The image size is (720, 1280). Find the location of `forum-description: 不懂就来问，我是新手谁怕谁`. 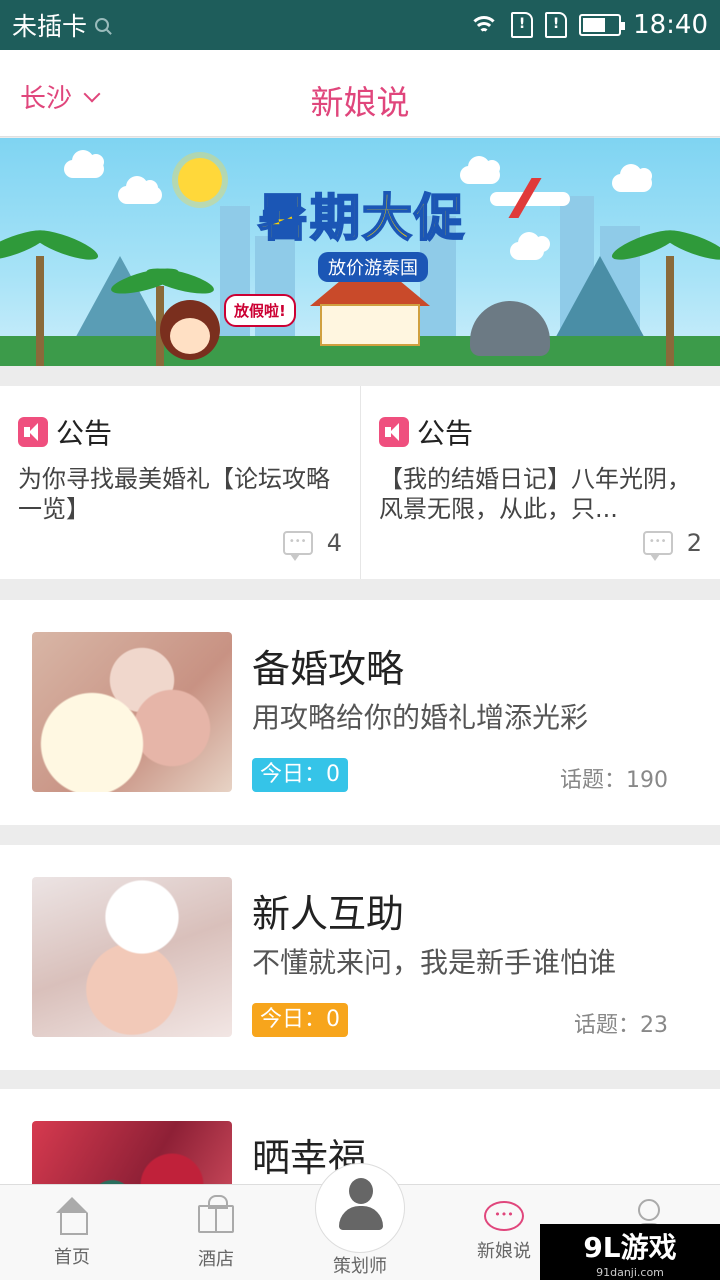

forum-description: 不懂就来问，我是新手谁怕谁 is located at coordinates (434, 962).